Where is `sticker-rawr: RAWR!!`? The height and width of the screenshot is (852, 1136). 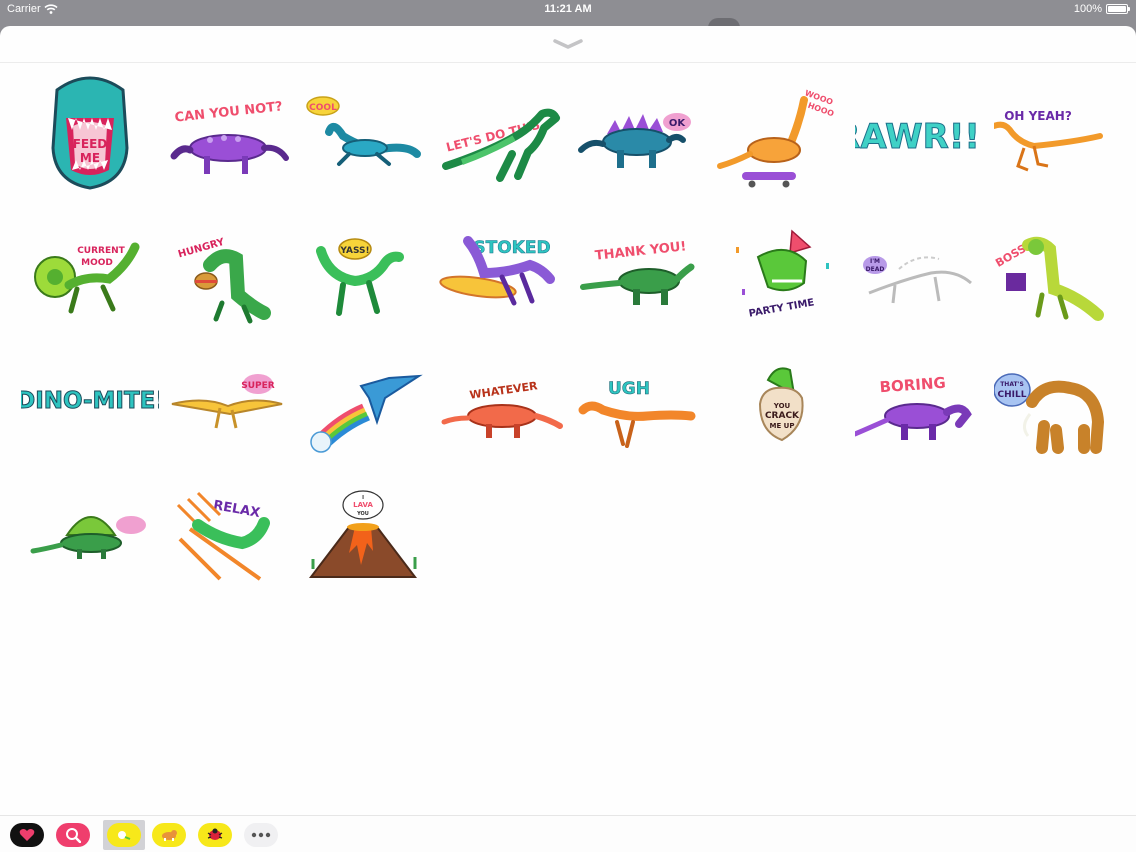 sticker-rawr: RAWR!! is located at coordinates (924, 133).